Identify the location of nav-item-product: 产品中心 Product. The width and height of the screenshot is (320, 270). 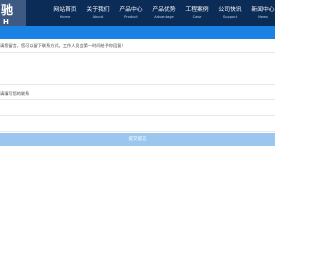
(131, 13).